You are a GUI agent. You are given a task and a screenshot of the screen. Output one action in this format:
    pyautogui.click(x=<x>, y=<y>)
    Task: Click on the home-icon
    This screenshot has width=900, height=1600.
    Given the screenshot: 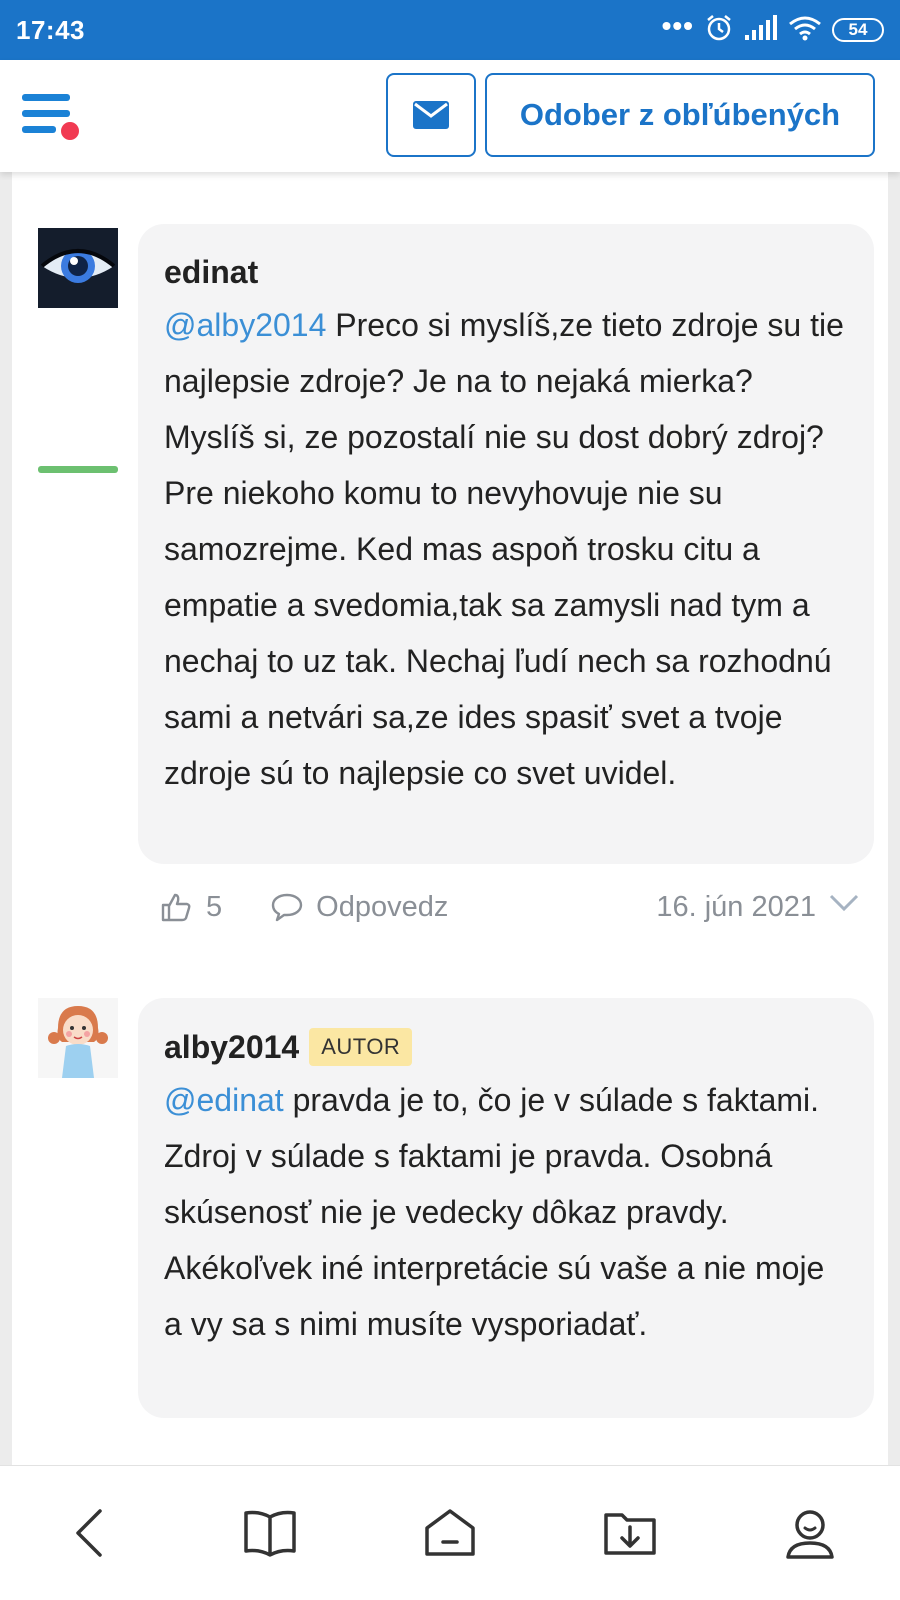 What is the action you would take?
    pyautogui.click(x=450, y=1533)
    